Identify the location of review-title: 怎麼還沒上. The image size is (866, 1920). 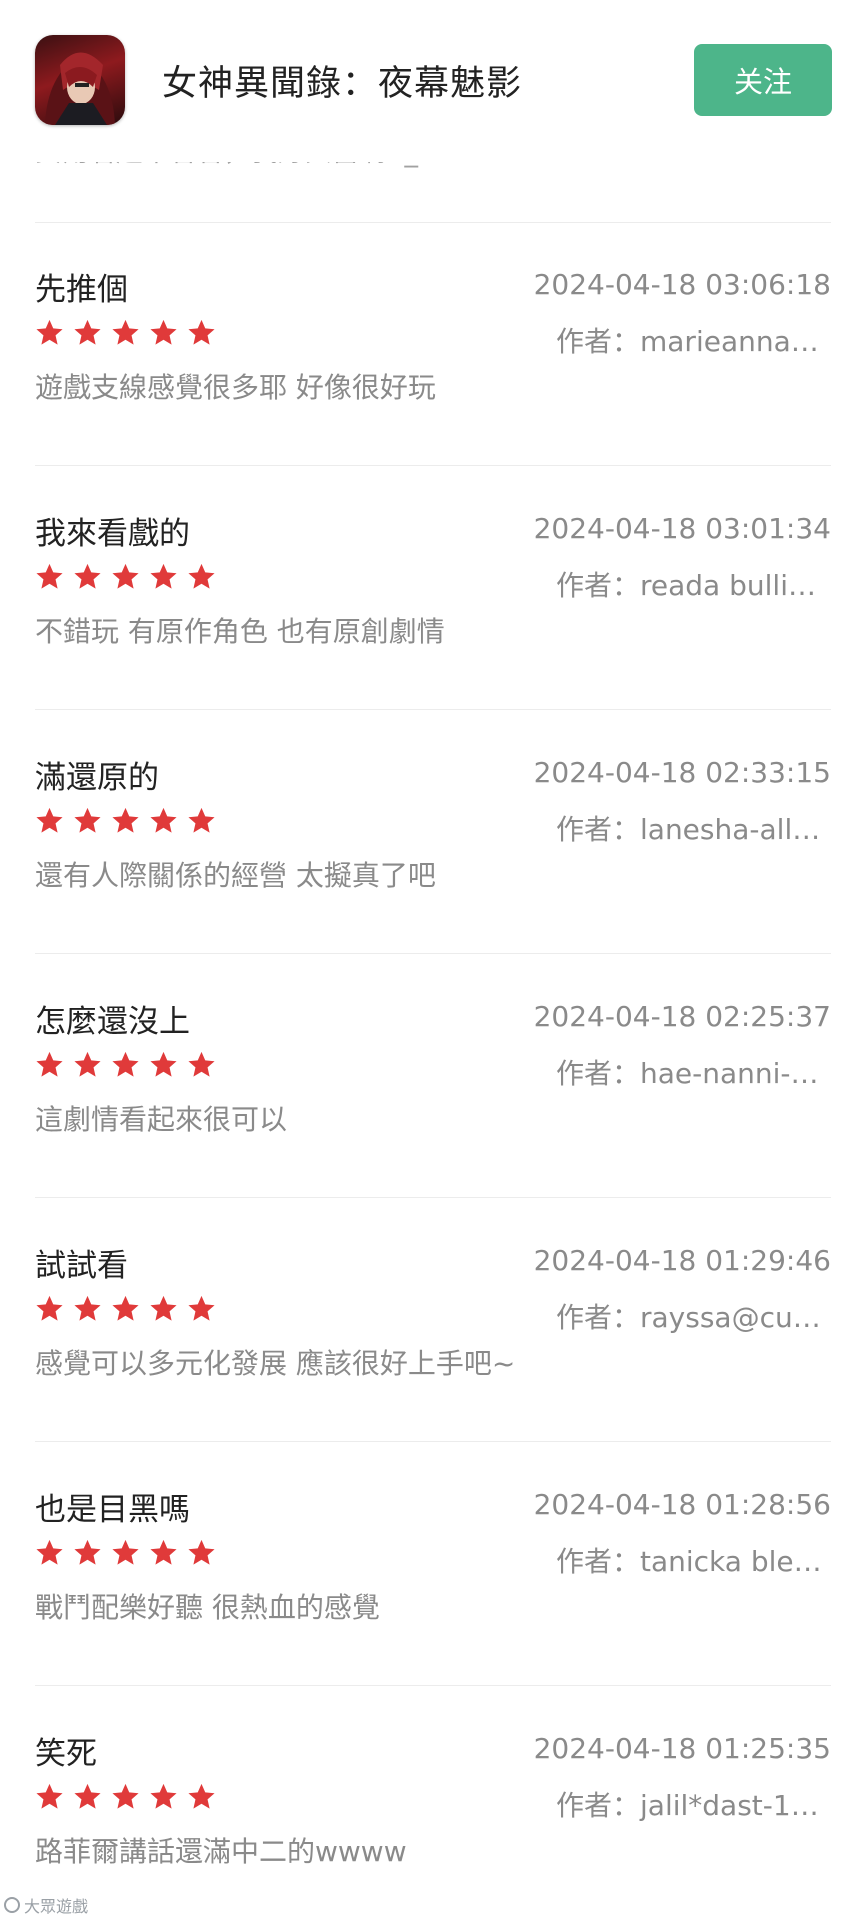
(112, 1022).